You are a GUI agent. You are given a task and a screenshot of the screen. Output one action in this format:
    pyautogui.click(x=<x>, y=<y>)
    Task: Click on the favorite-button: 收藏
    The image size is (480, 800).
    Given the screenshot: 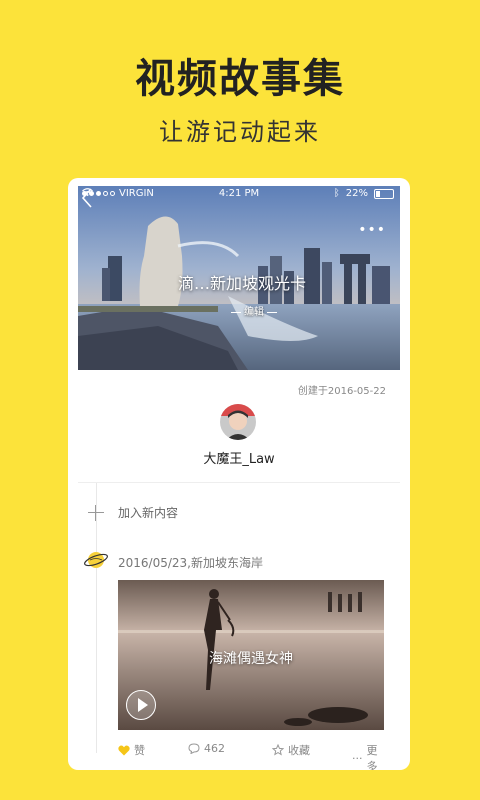 What is the action you would take?
    pyautogui.click(x=291, y=750)
    